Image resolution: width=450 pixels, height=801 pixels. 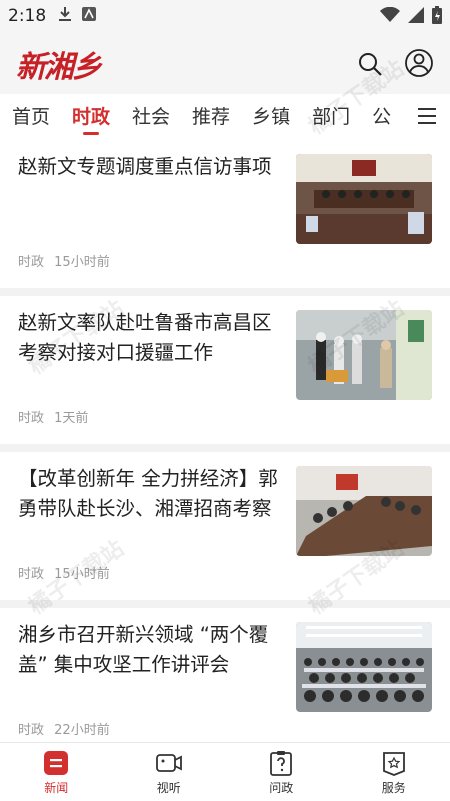 What do you see at coordinates (27, 16) in the screenshot?
I see `status-time: 2:18` at bounding box center [27, 16].